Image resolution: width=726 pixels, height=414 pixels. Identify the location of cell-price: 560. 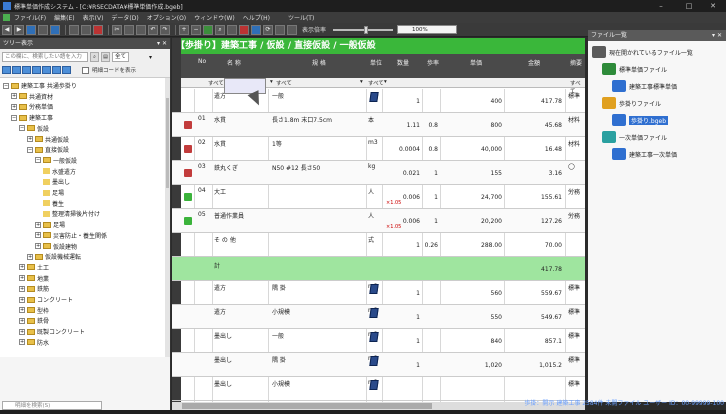
(472, 293).